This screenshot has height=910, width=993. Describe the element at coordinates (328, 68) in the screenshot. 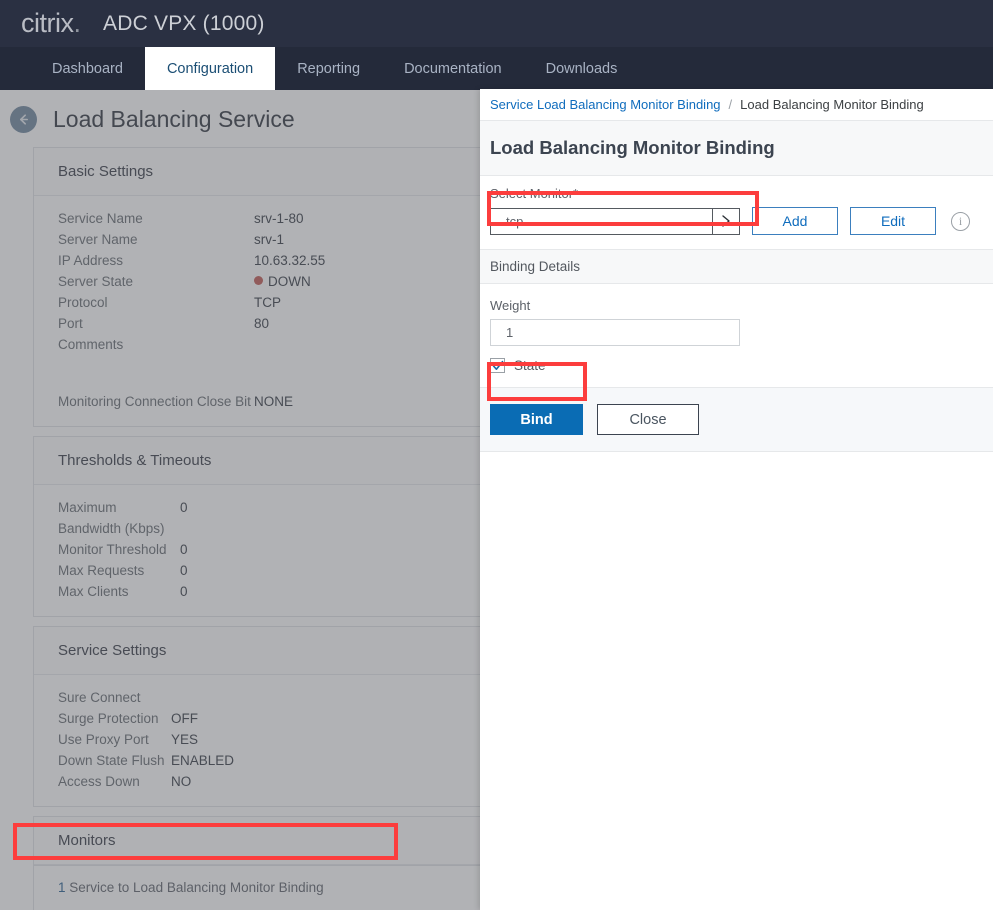

I see `tab-reporting: Reporting` at that location.